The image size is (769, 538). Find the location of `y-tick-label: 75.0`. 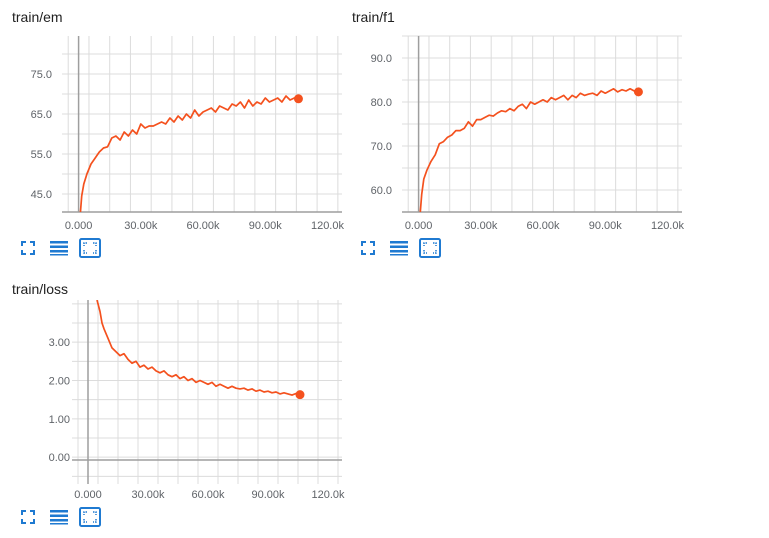

y-tick-label: 75.0 is located at coordinates (41, 75).